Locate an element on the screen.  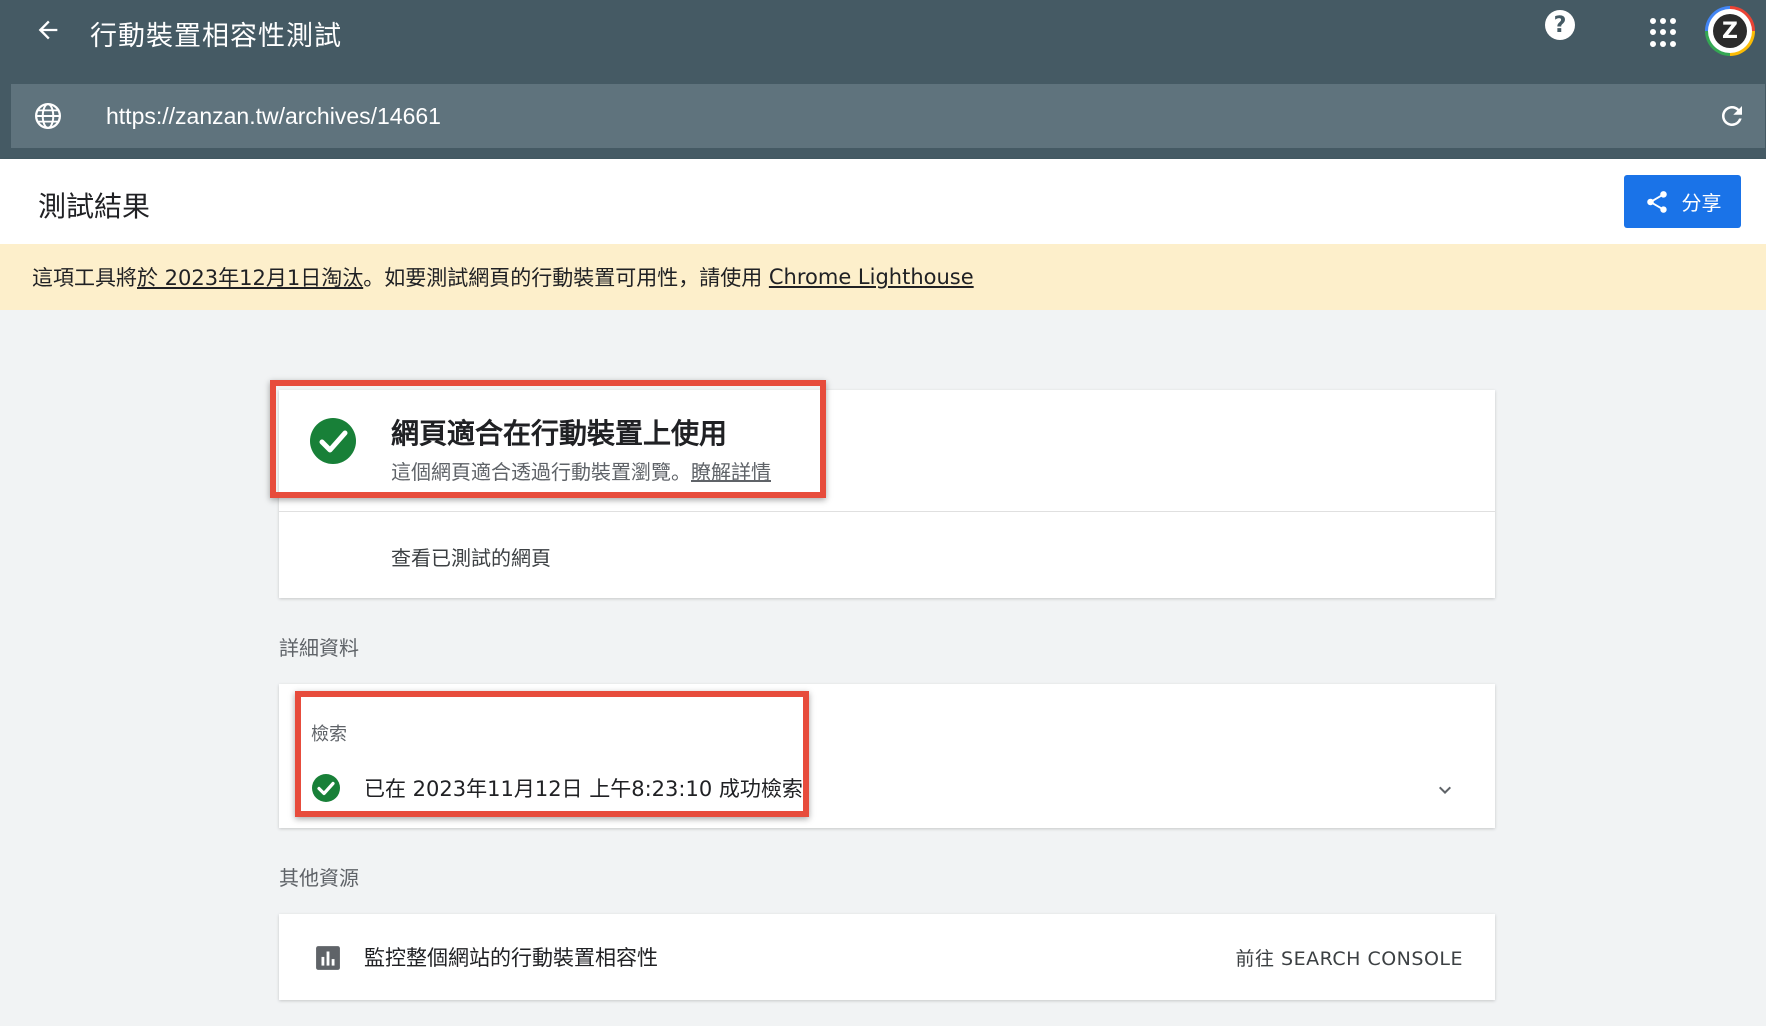
avatar-letter: Z is located at coordinates (1730, 31).